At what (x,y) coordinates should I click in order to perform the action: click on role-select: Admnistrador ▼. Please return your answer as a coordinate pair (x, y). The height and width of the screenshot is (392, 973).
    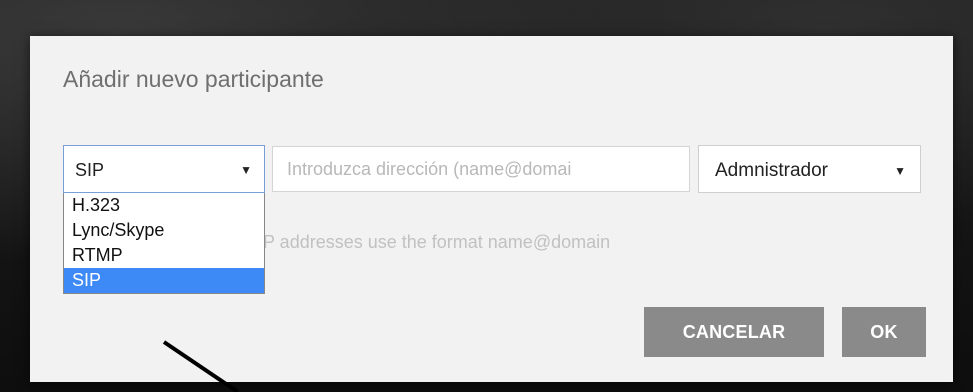
    Looking at the image, I should click on (809, 169).